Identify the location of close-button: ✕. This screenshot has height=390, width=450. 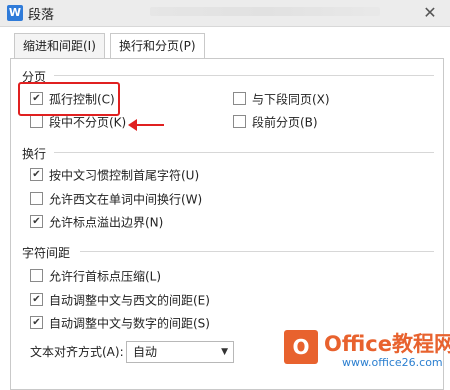
(430, 13).